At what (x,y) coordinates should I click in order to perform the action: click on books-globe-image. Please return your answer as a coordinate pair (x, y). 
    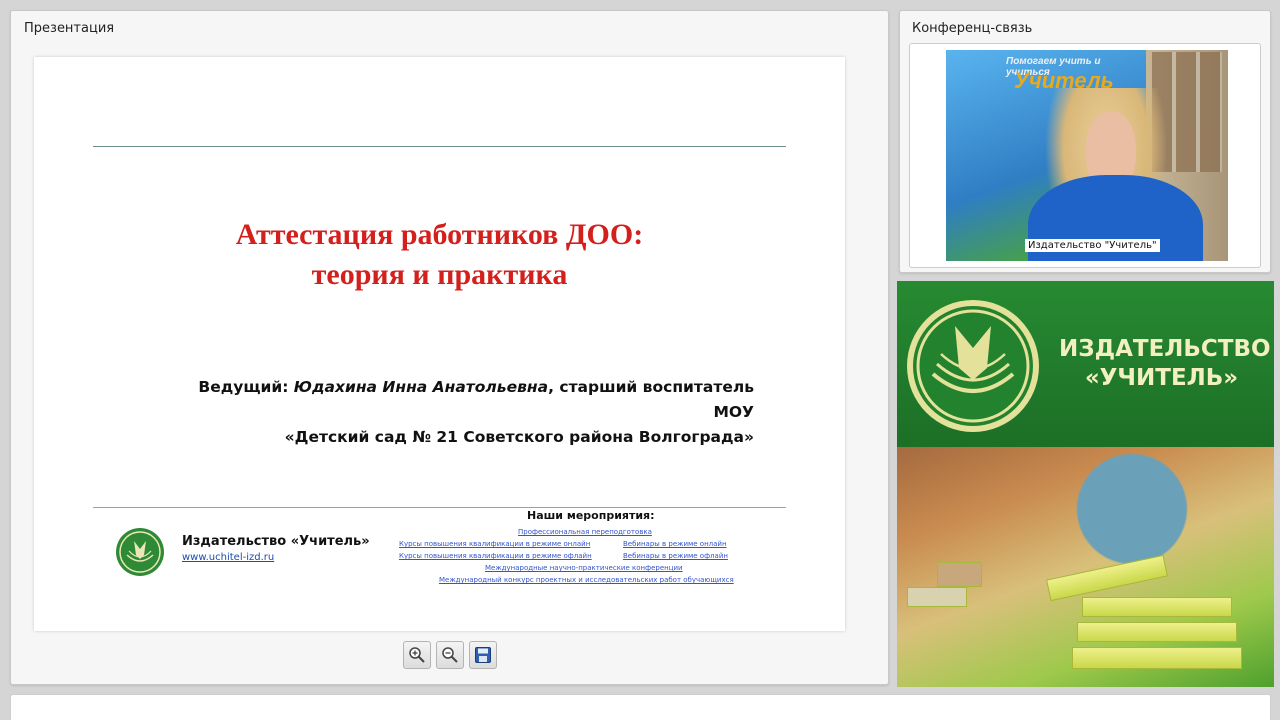
    Looking at the image, I should click on (1085, 567).